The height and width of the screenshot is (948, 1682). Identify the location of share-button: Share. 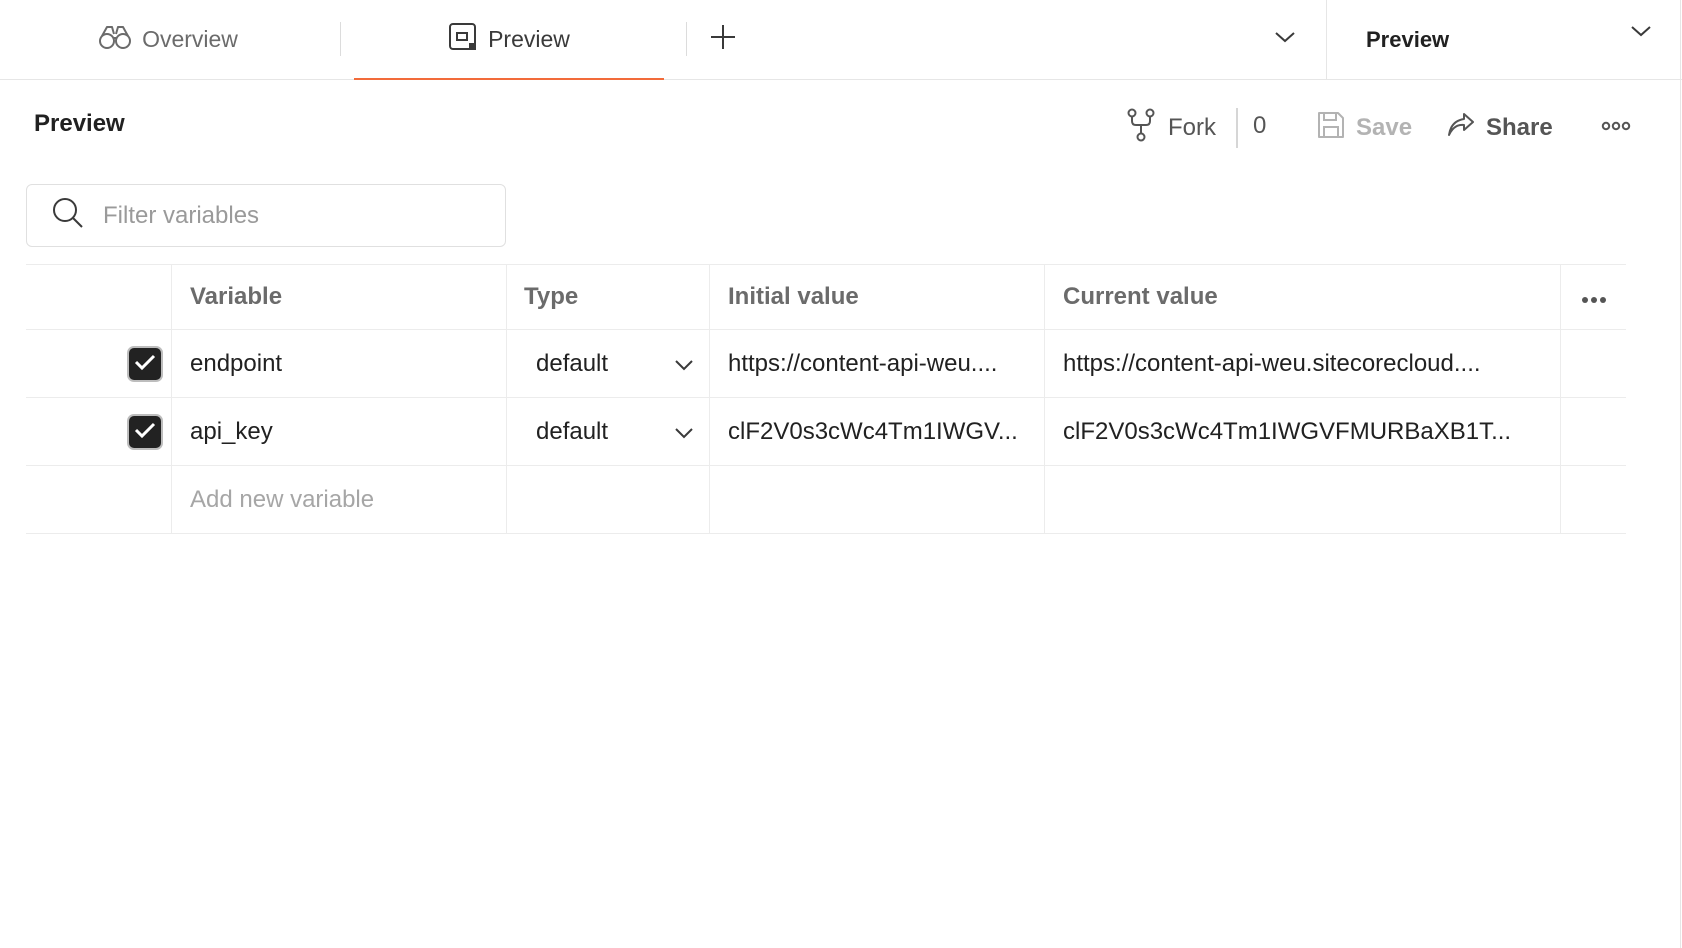
(1499, 128).